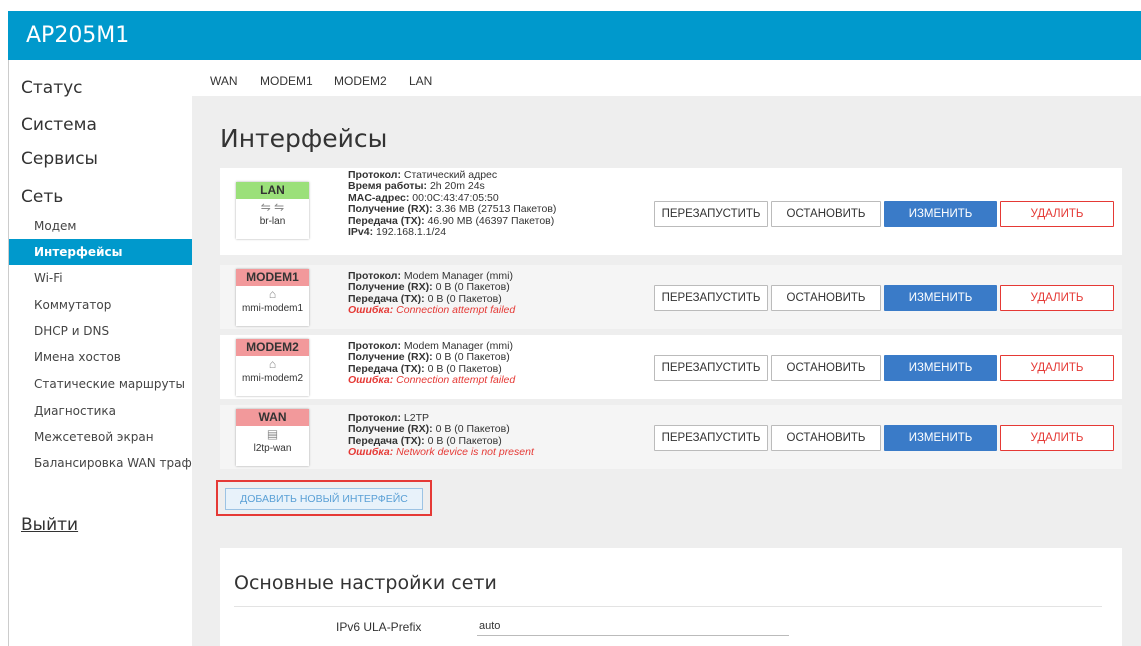 The height and width of the screenshot is (646, 1141). What do you see at coordinates (458, 346) in the screenshot?
I see `protocol-value: Modem Manager (mmi)` at bounding box center [458, 346].